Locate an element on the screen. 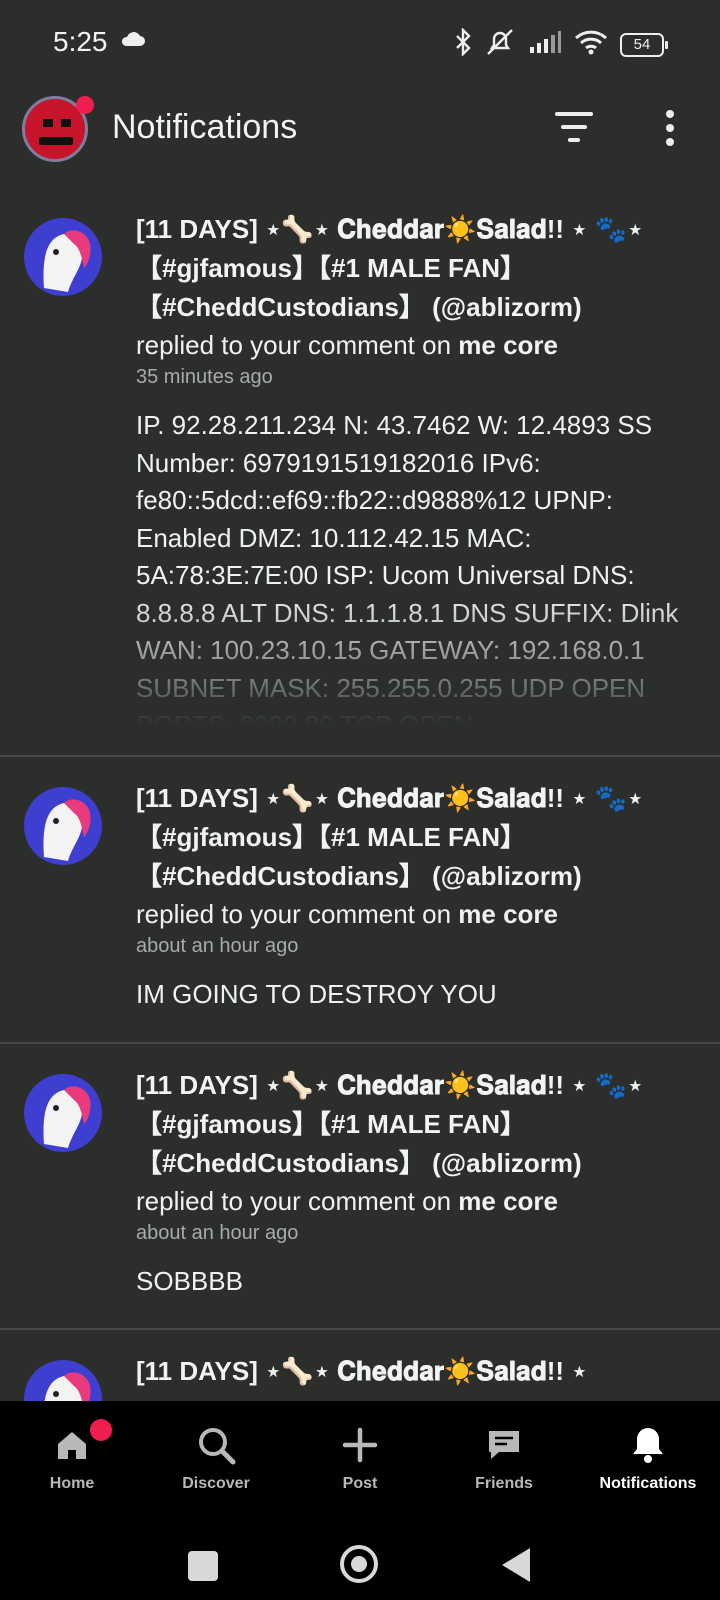 The width and height of the screenshot is (720, 1600). chat-icon is located at coordinates (504, 1445).